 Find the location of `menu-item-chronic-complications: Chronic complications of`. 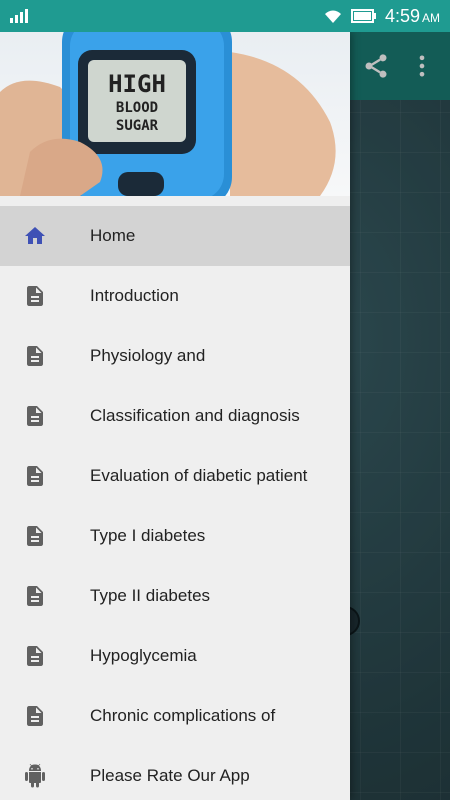

menu-item-chronic-complications: Chronic complications of is located at coordinates (175, 716).